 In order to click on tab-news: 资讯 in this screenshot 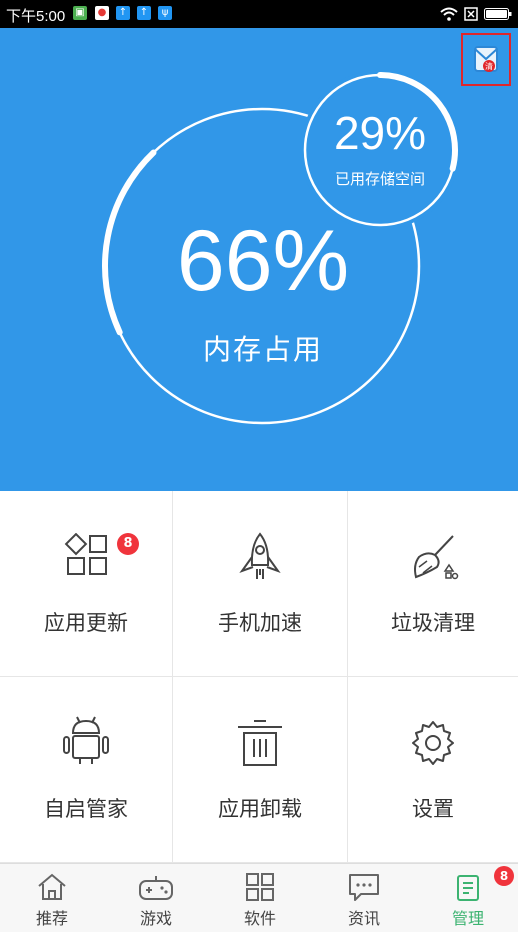, I will do `click(364, 898)`.